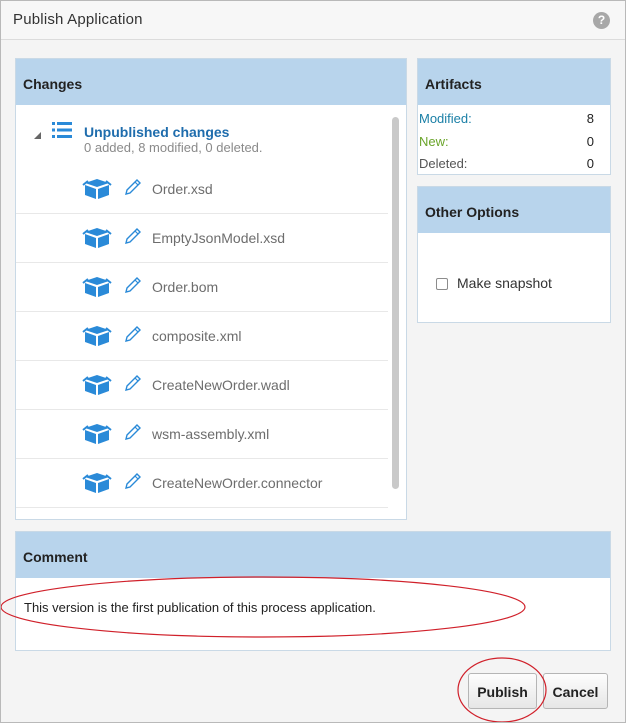 The image size is (626, 723). I want to click on artifact-deleted-row: Deleted: 0, so click(514, 163).